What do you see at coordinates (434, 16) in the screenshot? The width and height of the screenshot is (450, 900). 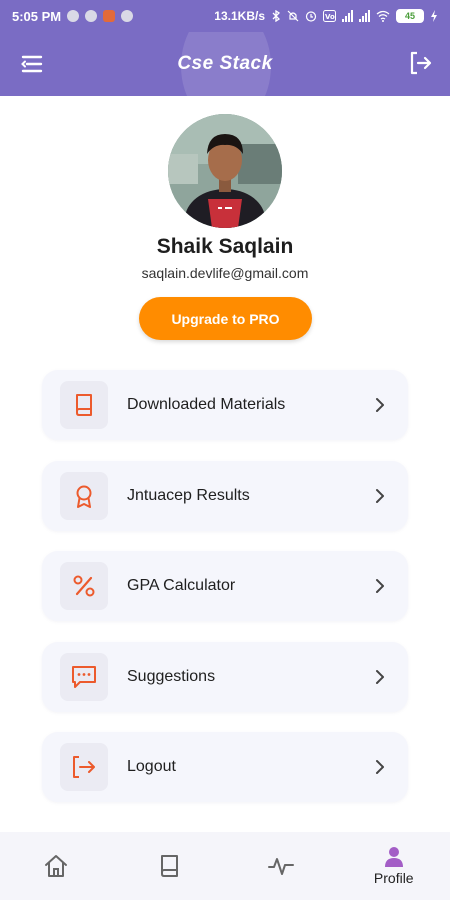 I see `charging-icon` at bounding box center [434, 16].